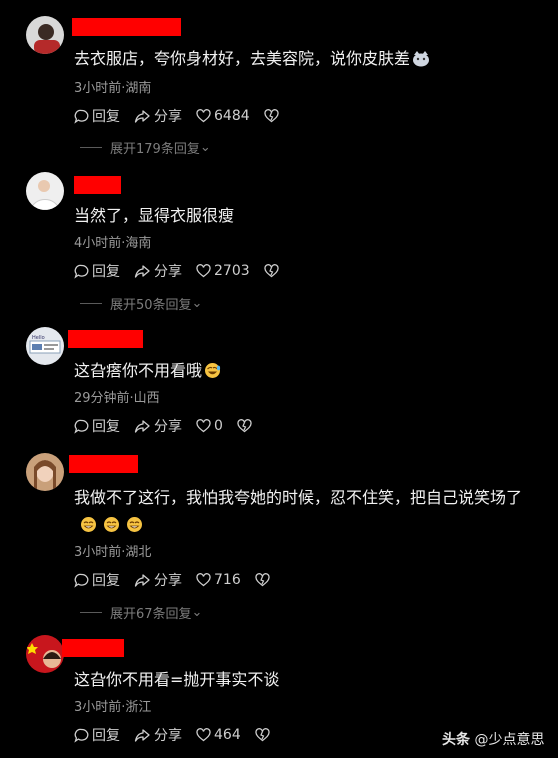 The image size is (558, 758). I want to click on watermark-brand: 头条, so click(456, 740).